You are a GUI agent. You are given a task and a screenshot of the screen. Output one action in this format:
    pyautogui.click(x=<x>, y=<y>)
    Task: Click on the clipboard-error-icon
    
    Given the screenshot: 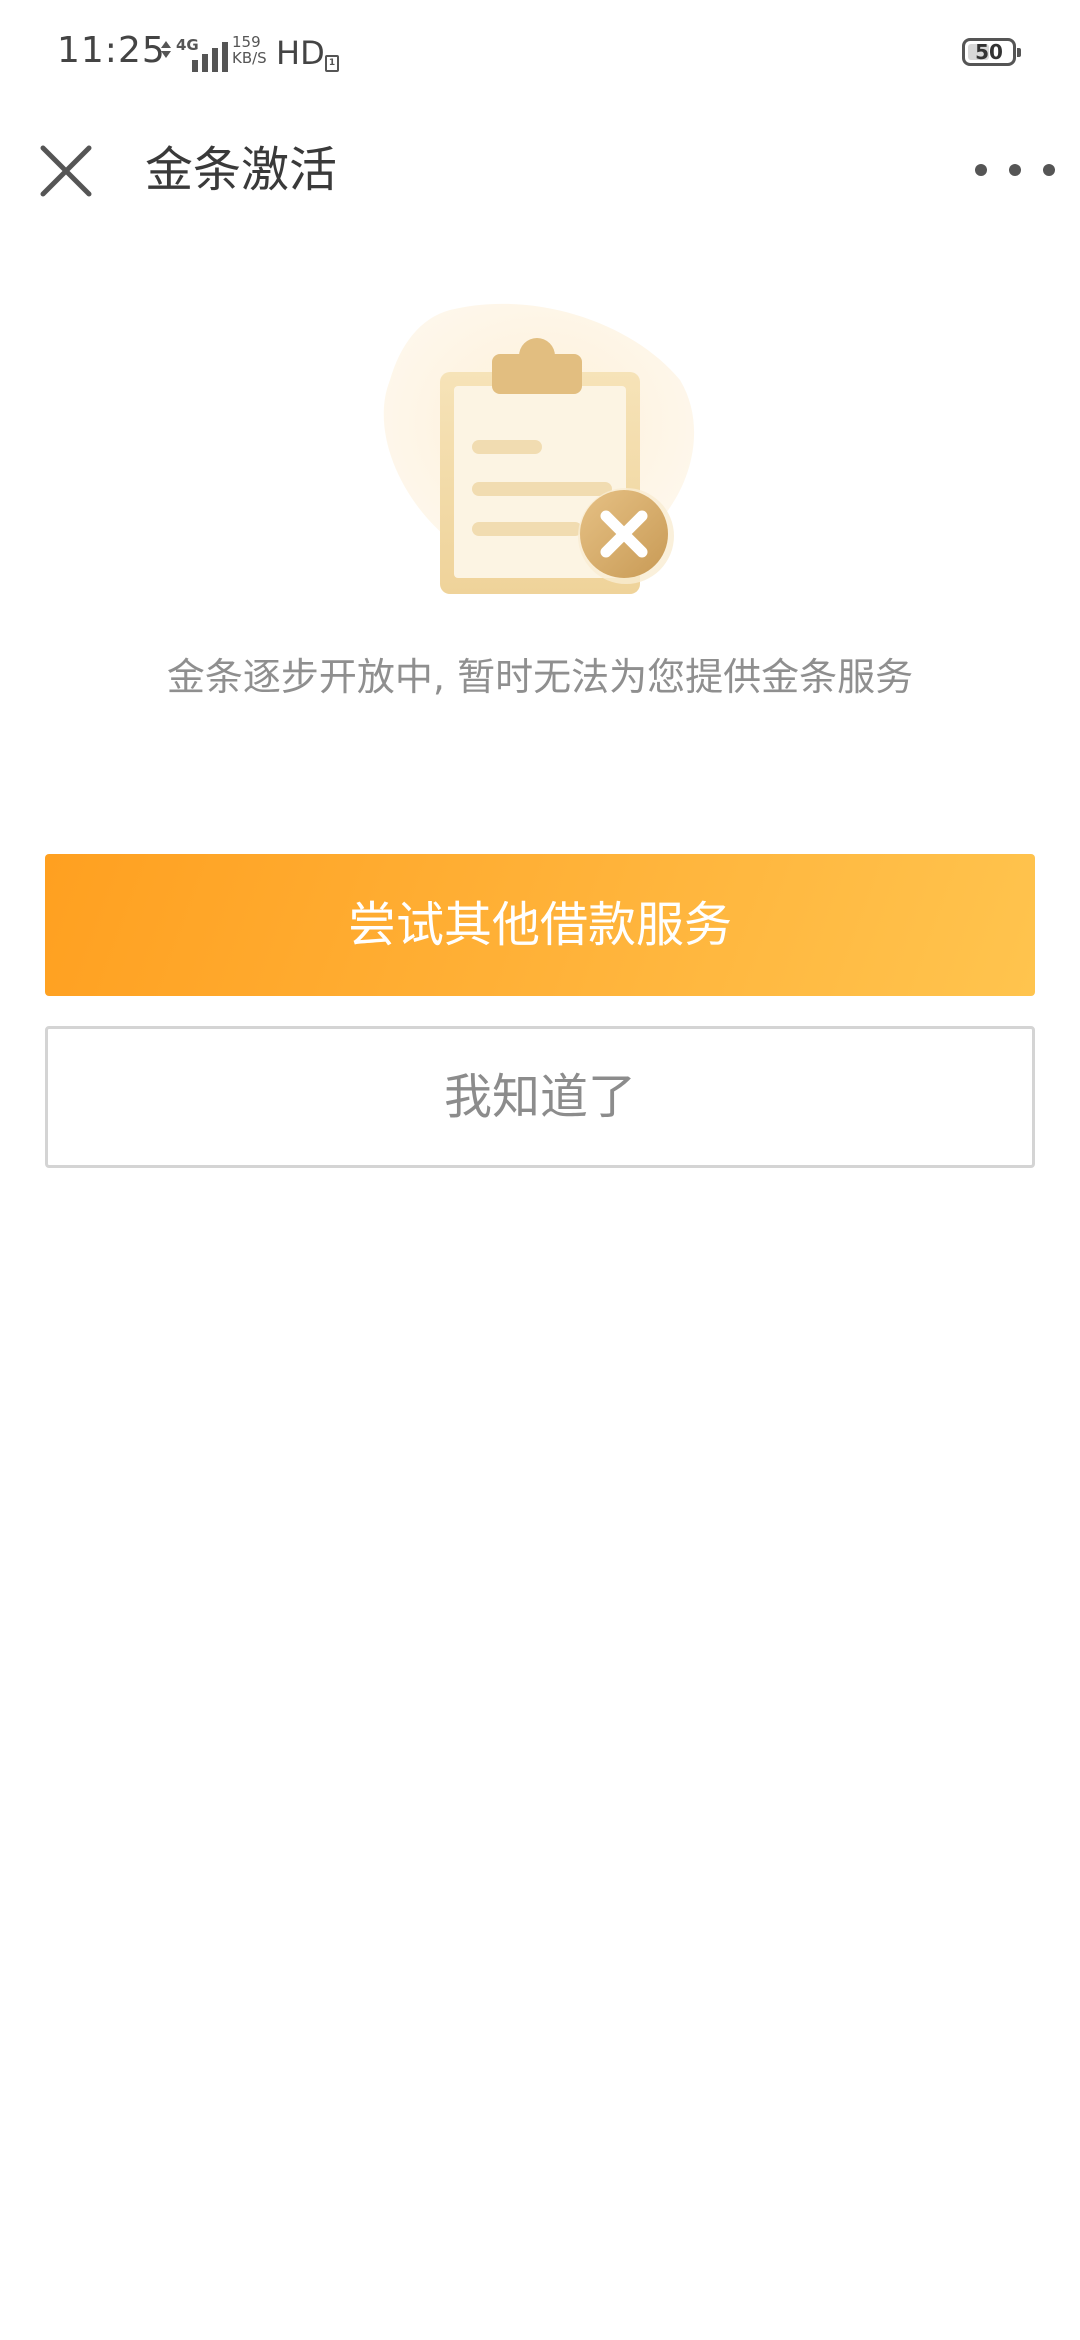 What is the action you would take?
    pyautogui.click(x=539, y=448)
    